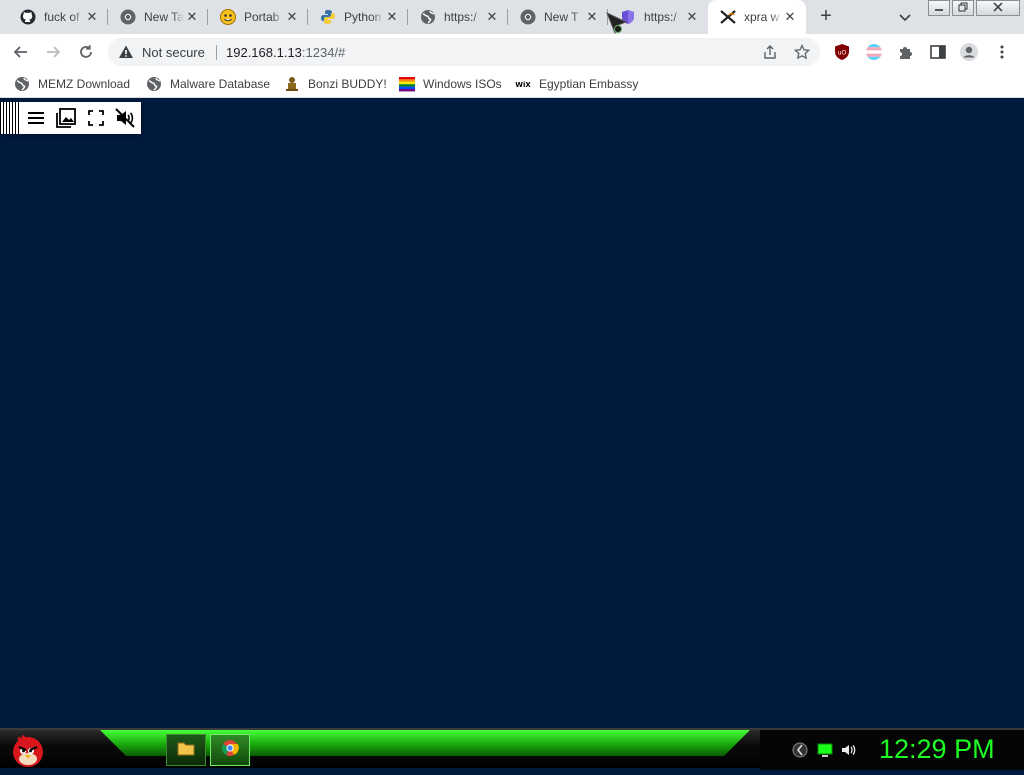 The width and height of the screenshot is (1024, 775). What do you see at coordinates (164, 17) in the screenshot?
I see `tab-title: New Ta` at bounding box center [164, 17].